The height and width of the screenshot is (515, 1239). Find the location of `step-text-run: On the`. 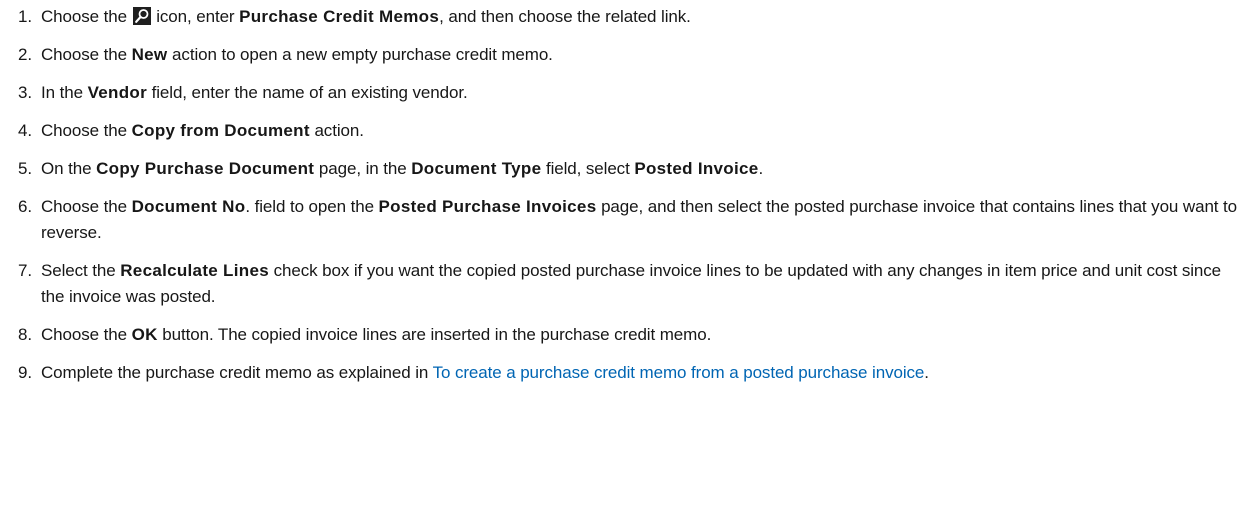

step-text-run: On the is located at coordinates (69, 168).